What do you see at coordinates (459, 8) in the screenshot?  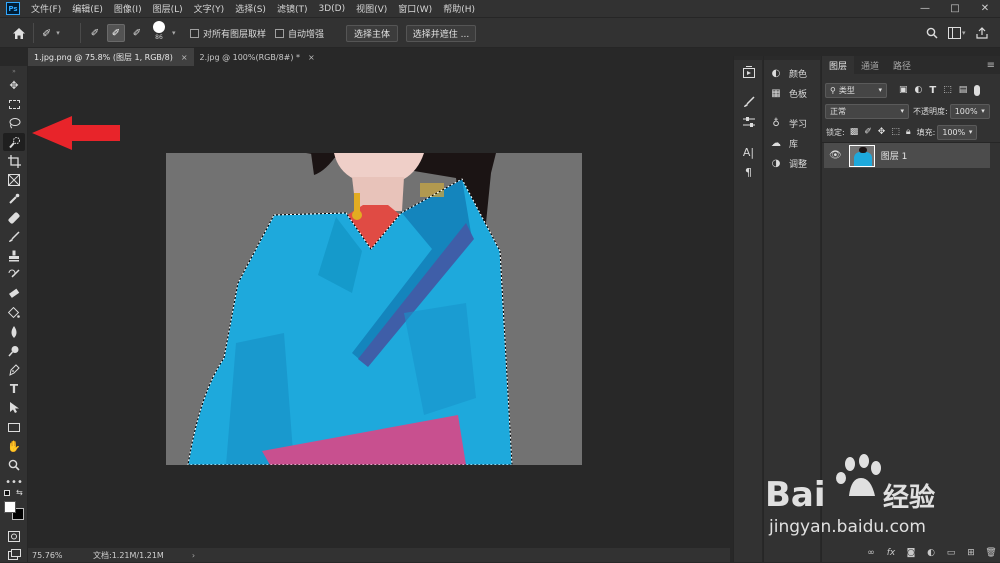 I see `menu-help: 帮助(H)` at bounding box center [459, 8].